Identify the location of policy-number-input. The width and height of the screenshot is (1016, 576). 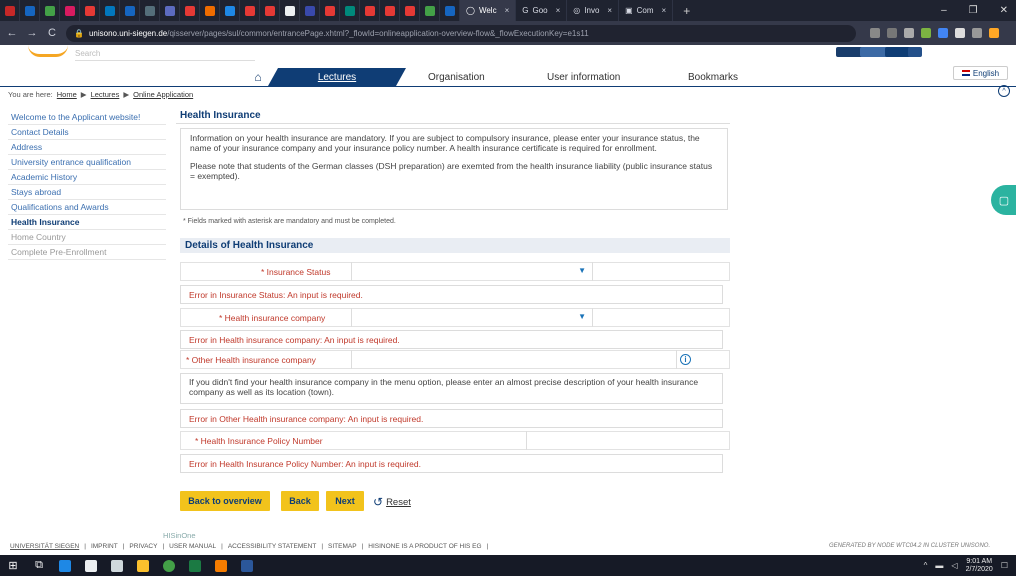
(627, 440).